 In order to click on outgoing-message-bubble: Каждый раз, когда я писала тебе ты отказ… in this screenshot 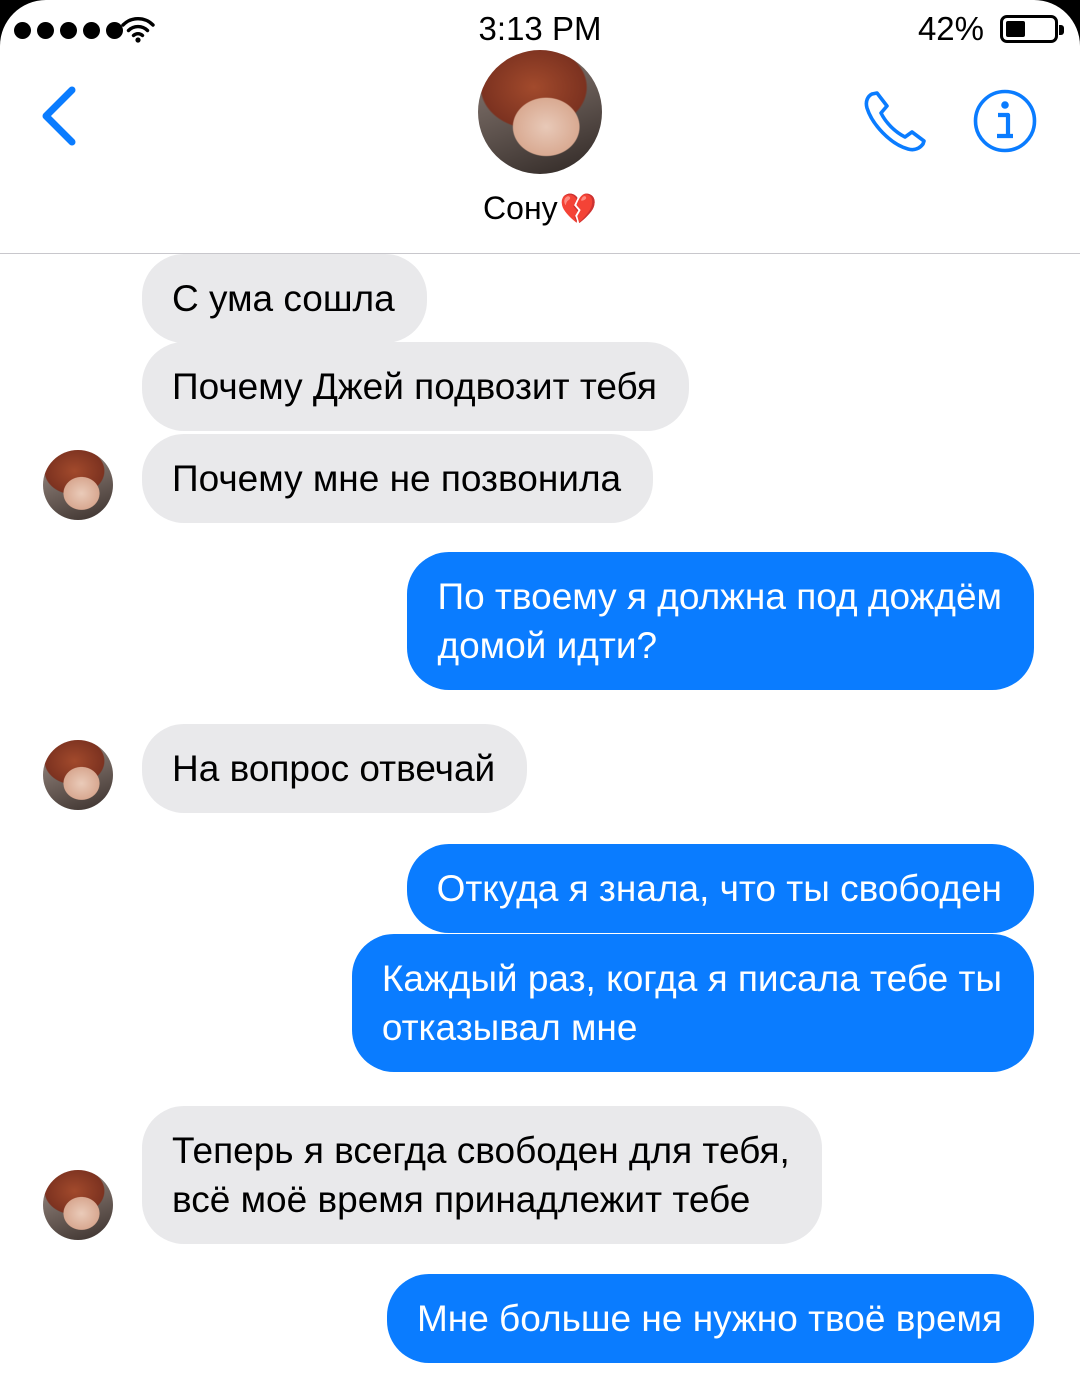, I will do `click(692, 1003)`.